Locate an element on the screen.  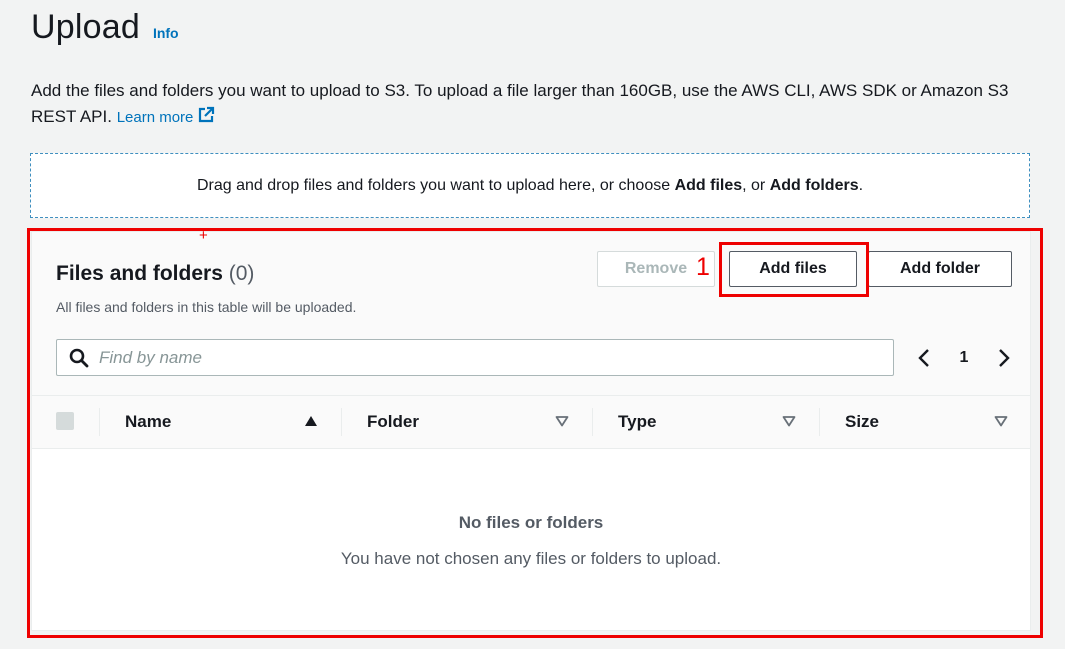
page-header: Upload Info is located at coordinates (105, 27).